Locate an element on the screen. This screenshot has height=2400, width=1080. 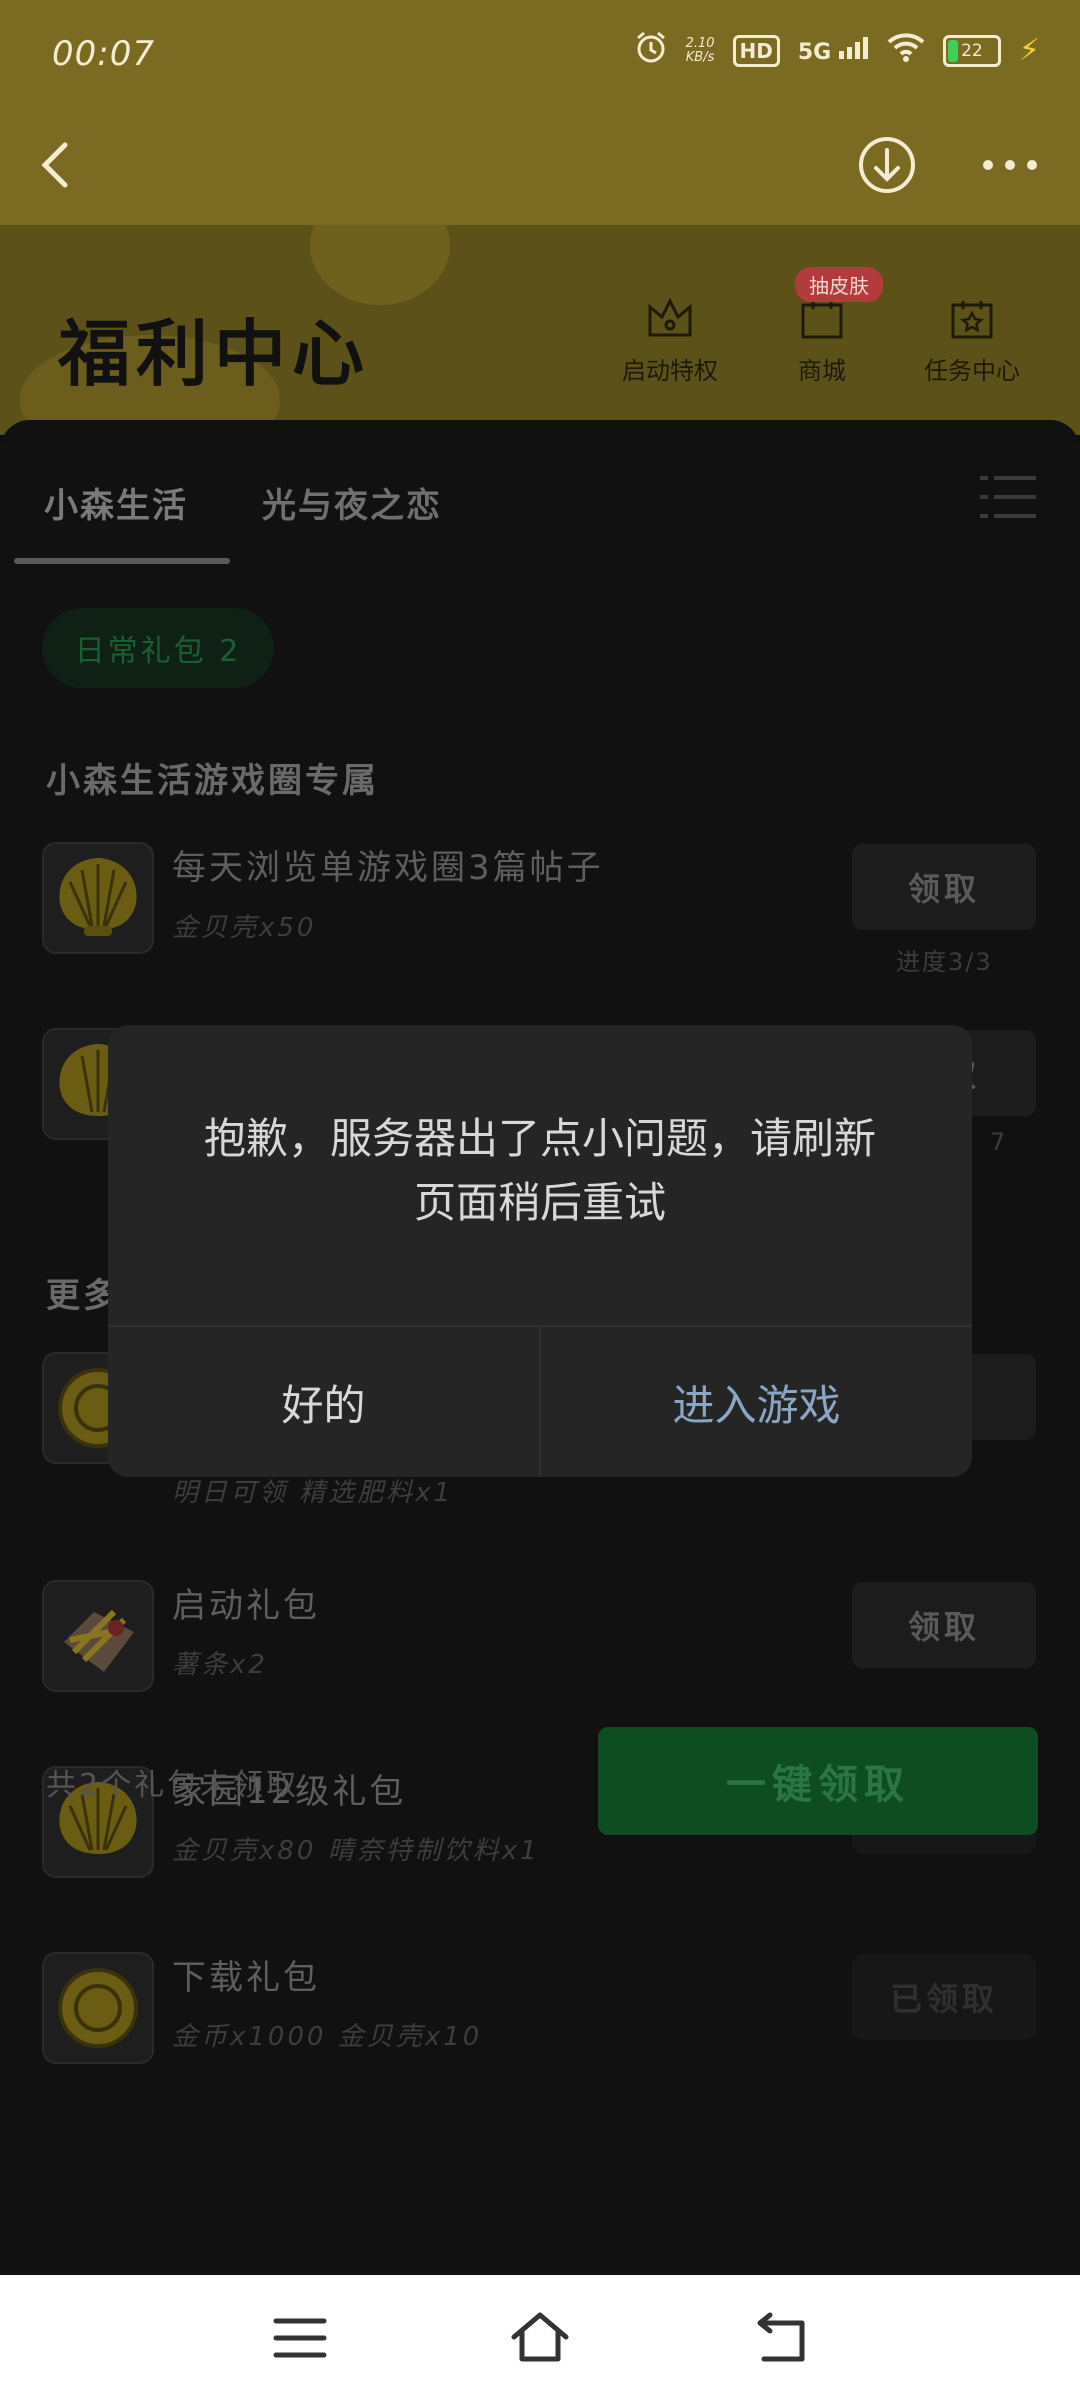
network-type: 5G is located at coordinates (814, 52).